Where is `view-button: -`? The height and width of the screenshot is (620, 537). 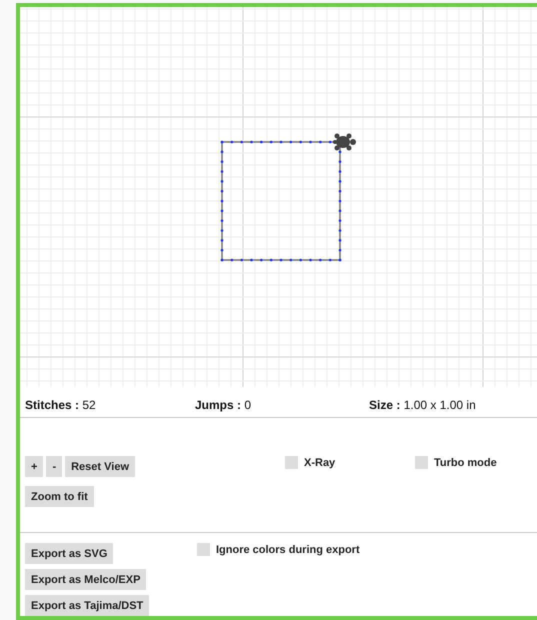
view-button: - is located at coordinates (54, 466).